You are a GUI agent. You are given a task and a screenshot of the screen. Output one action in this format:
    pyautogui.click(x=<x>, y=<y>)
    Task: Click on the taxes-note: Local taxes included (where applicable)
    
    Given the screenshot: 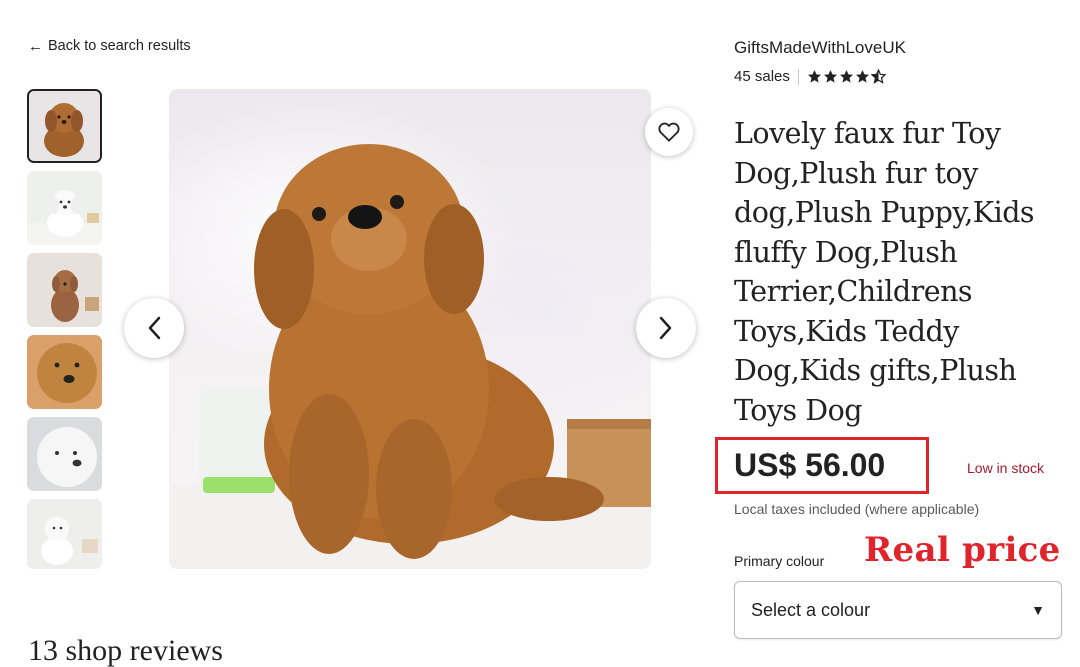 What is the action you would take?
    pyautogui.click(x=857, y=509)
    